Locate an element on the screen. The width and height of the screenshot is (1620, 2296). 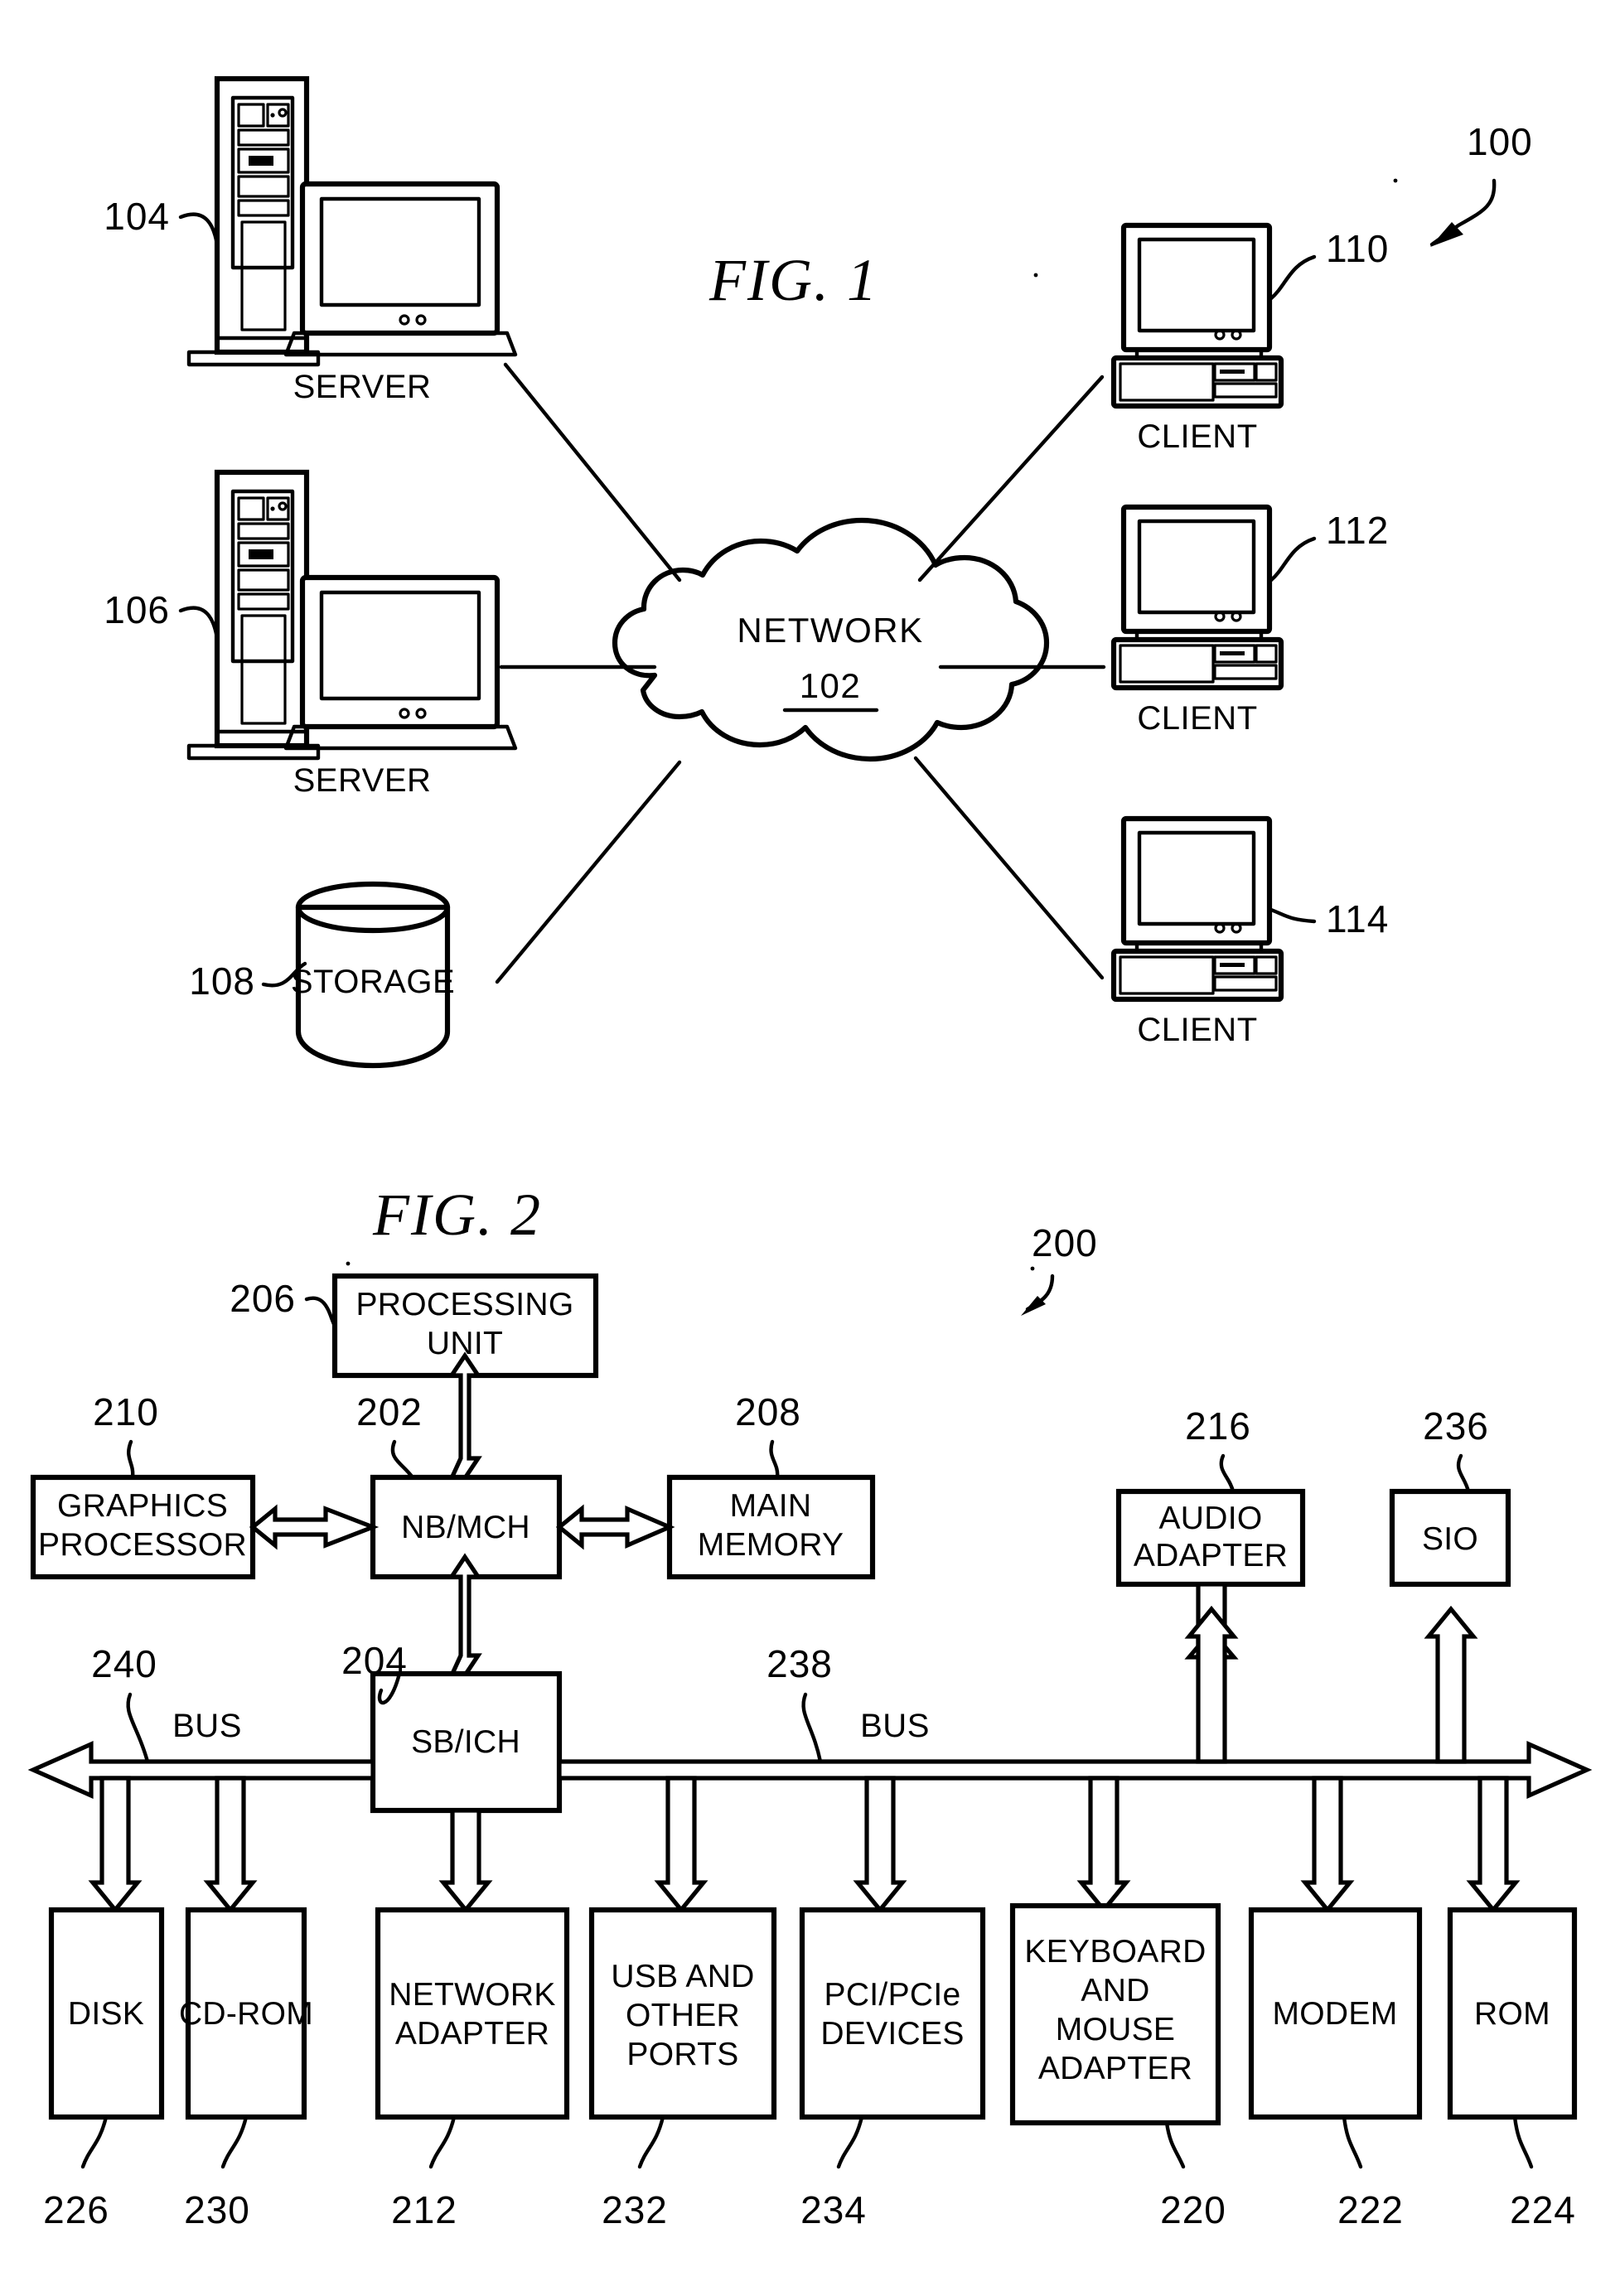
block-cd-rom-label: CD-ROM is located at coordinates (246, 2014).